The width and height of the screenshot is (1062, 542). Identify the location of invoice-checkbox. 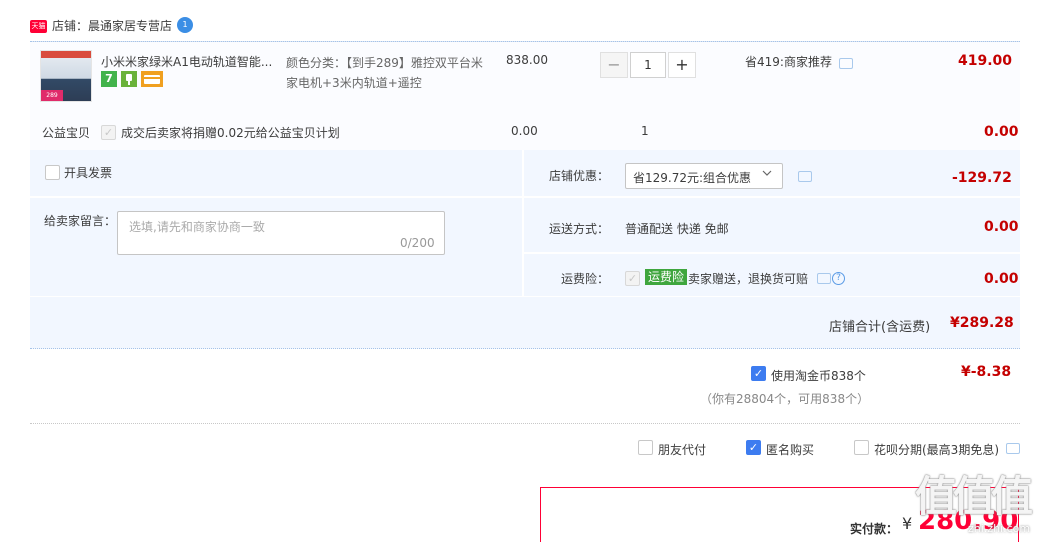
(52, 172).